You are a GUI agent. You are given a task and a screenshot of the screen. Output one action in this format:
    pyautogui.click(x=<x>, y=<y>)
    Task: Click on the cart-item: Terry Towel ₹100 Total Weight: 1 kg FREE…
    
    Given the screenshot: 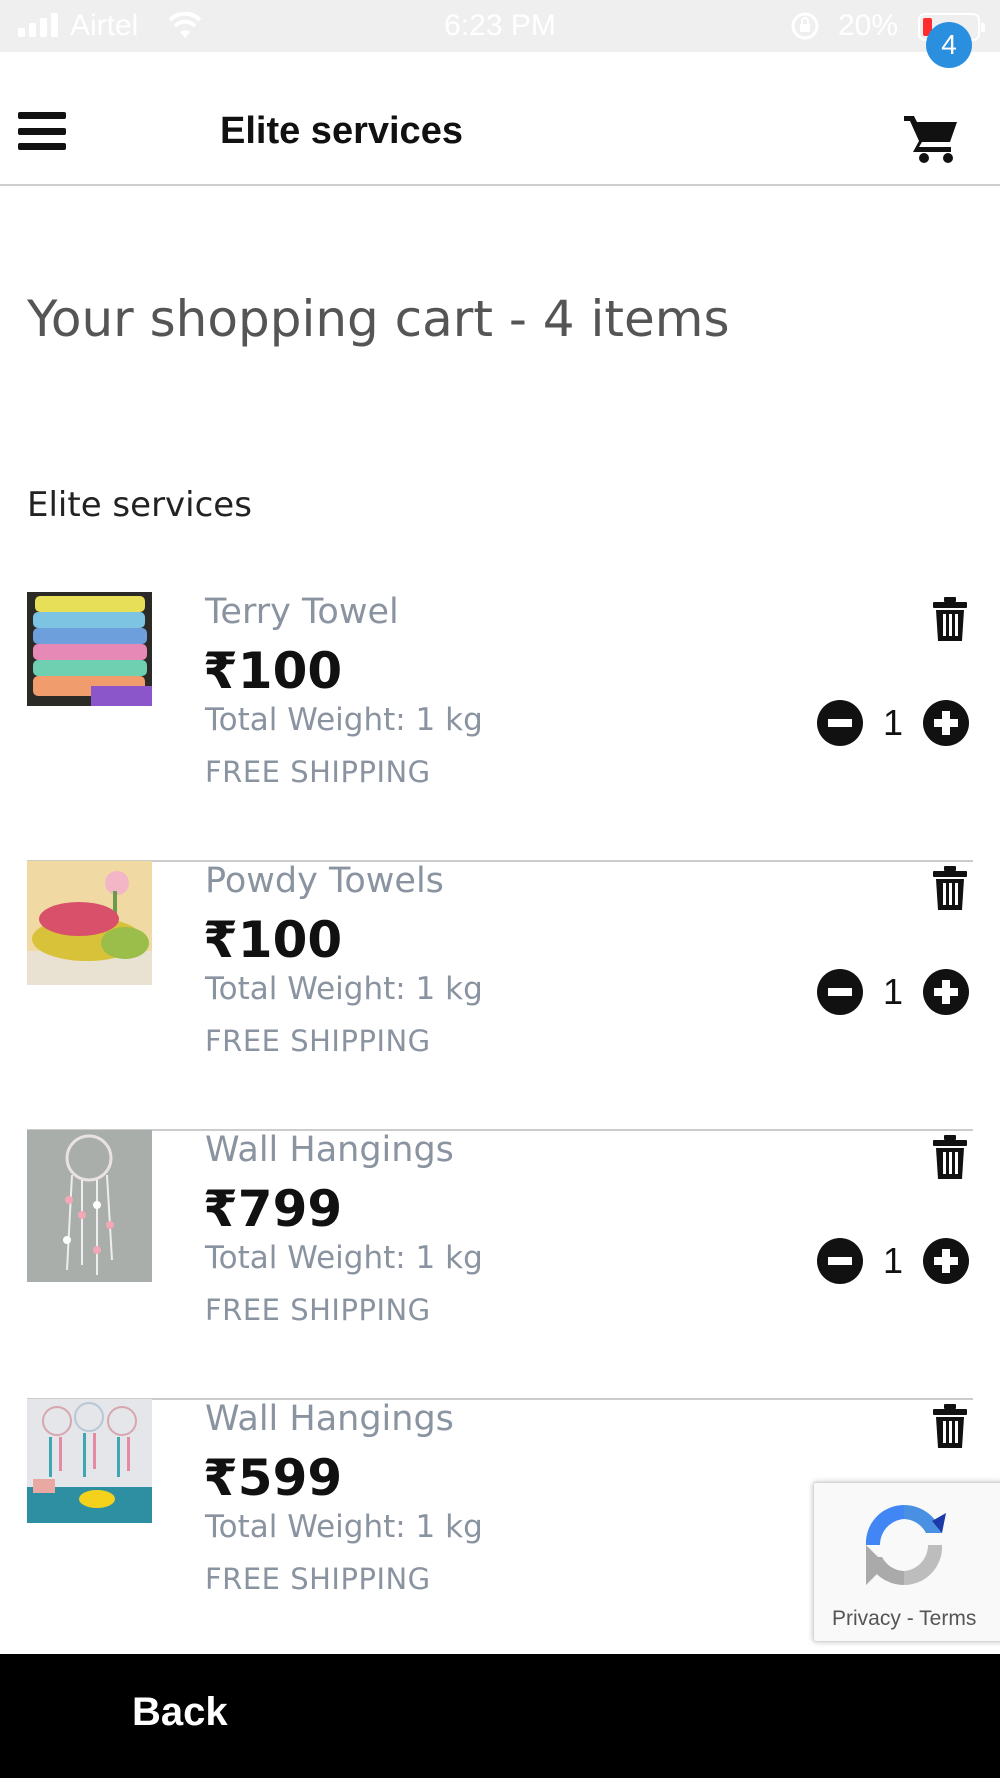 What is the action you would take?
    pyautogui.click(x=500, y=727)
    